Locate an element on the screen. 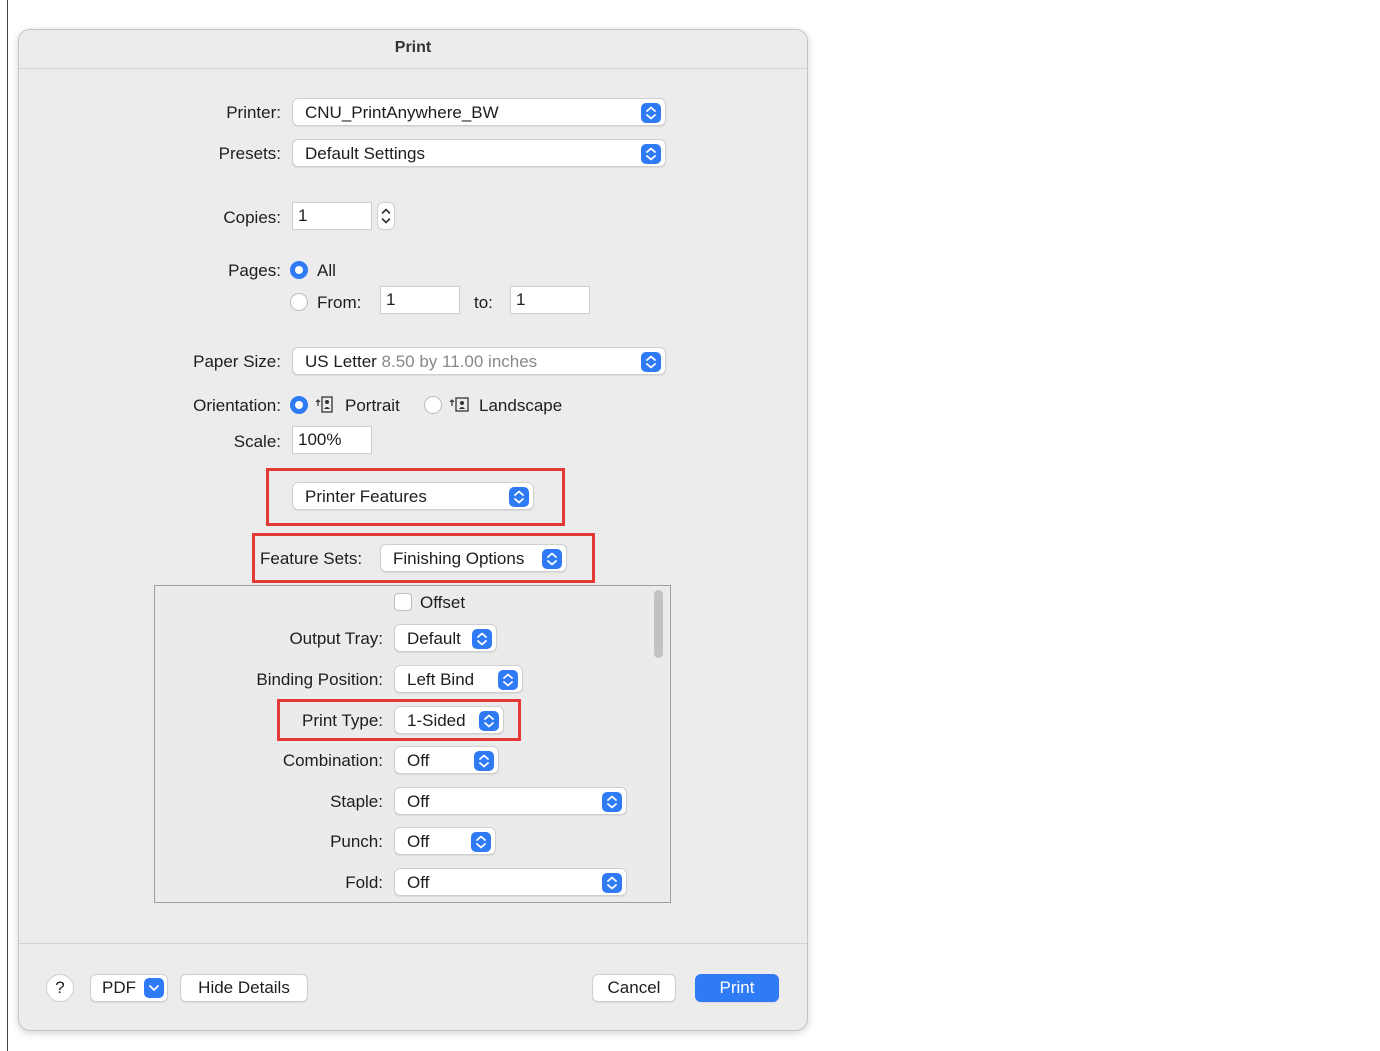  paper-size-popup: US Letter 8.50 by 11.00 inches is located at coordinates (479, 361).